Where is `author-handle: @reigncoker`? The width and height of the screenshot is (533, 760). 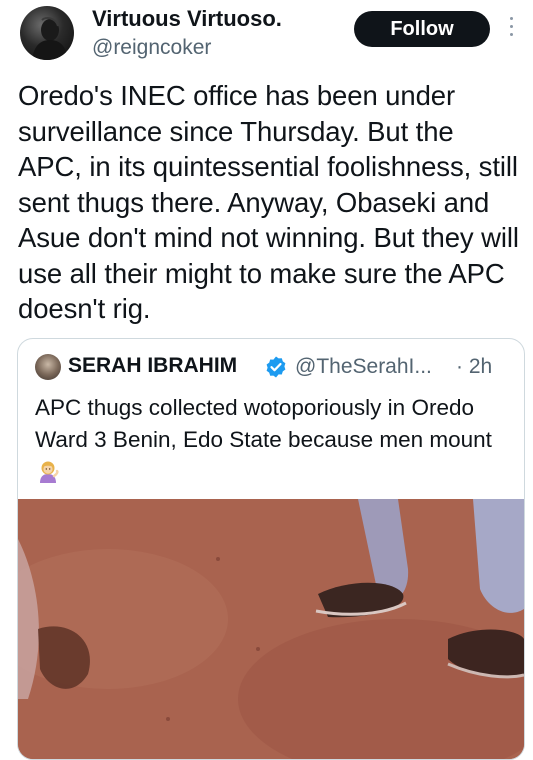
author-handle: @reigncoker is located at coordinates (151, 48).